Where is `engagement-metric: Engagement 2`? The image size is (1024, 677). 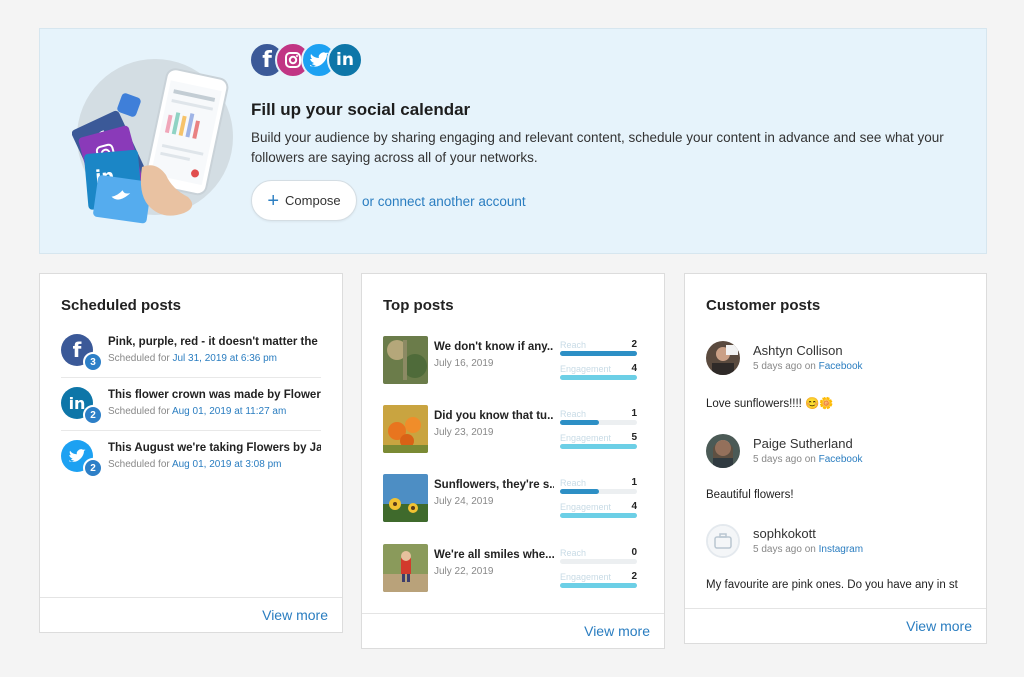
engagement-metric: Engagement 2 is located at coordinates (598, 581).